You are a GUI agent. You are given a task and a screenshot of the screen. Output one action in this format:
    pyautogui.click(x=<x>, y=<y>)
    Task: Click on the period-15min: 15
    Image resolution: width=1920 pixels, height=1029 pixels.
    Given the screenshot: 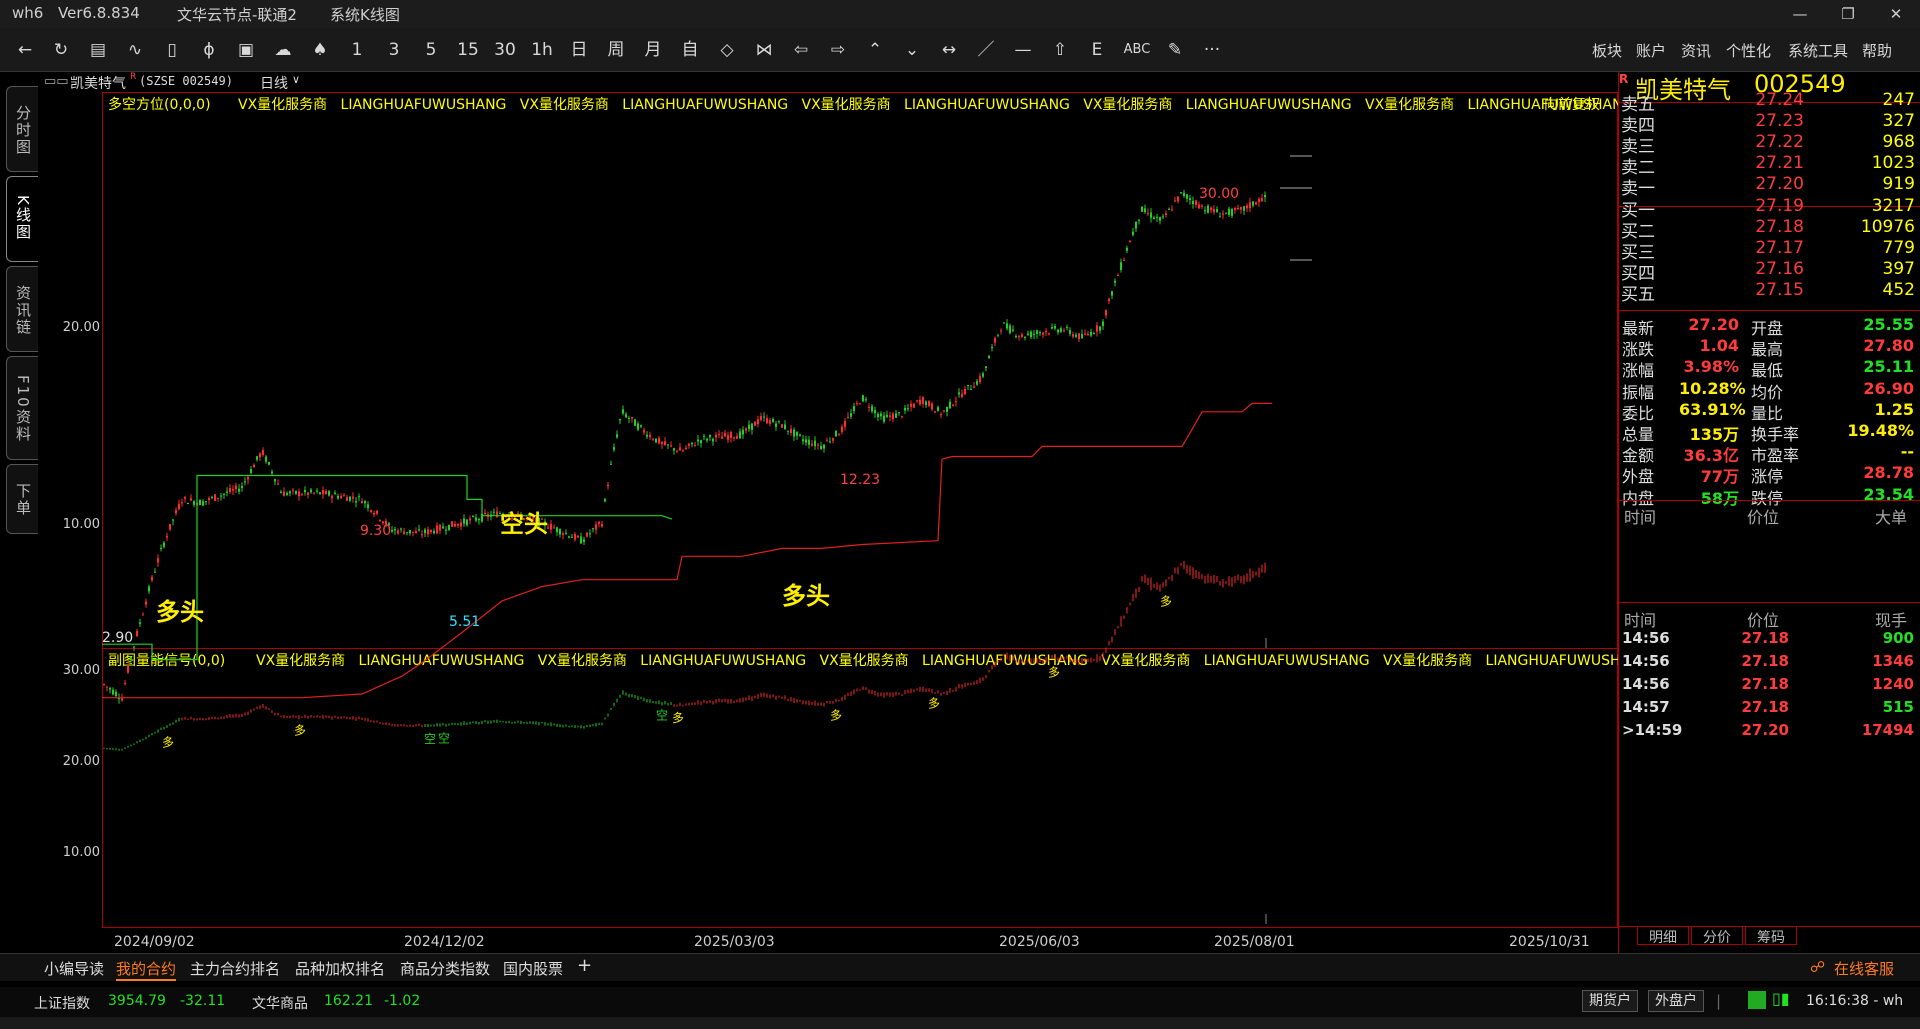 What is the action you would take?
    pyautogui.click(x=468, y=50)
    